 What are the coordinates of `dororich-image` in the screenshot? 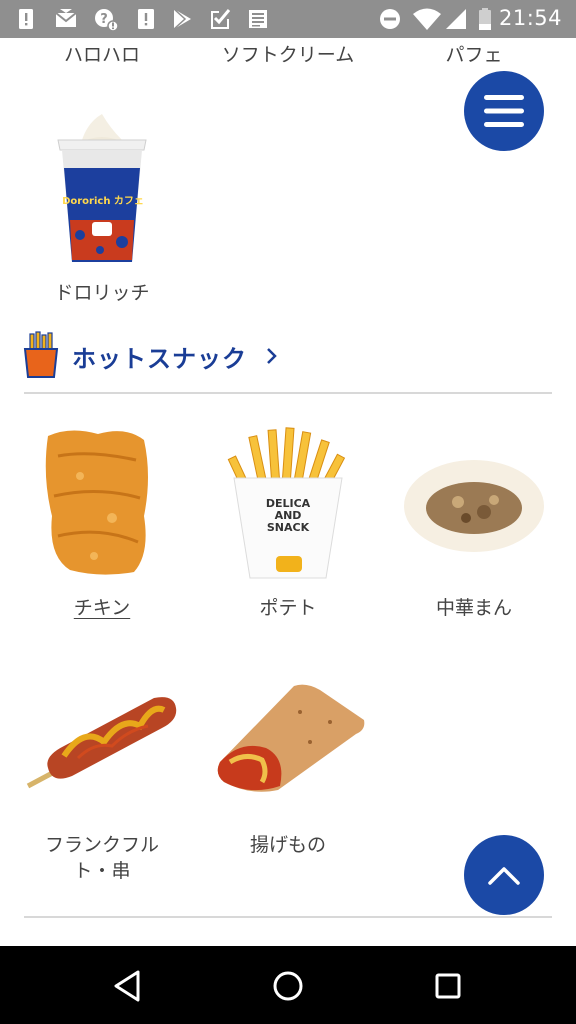 It's located at (102, 188).